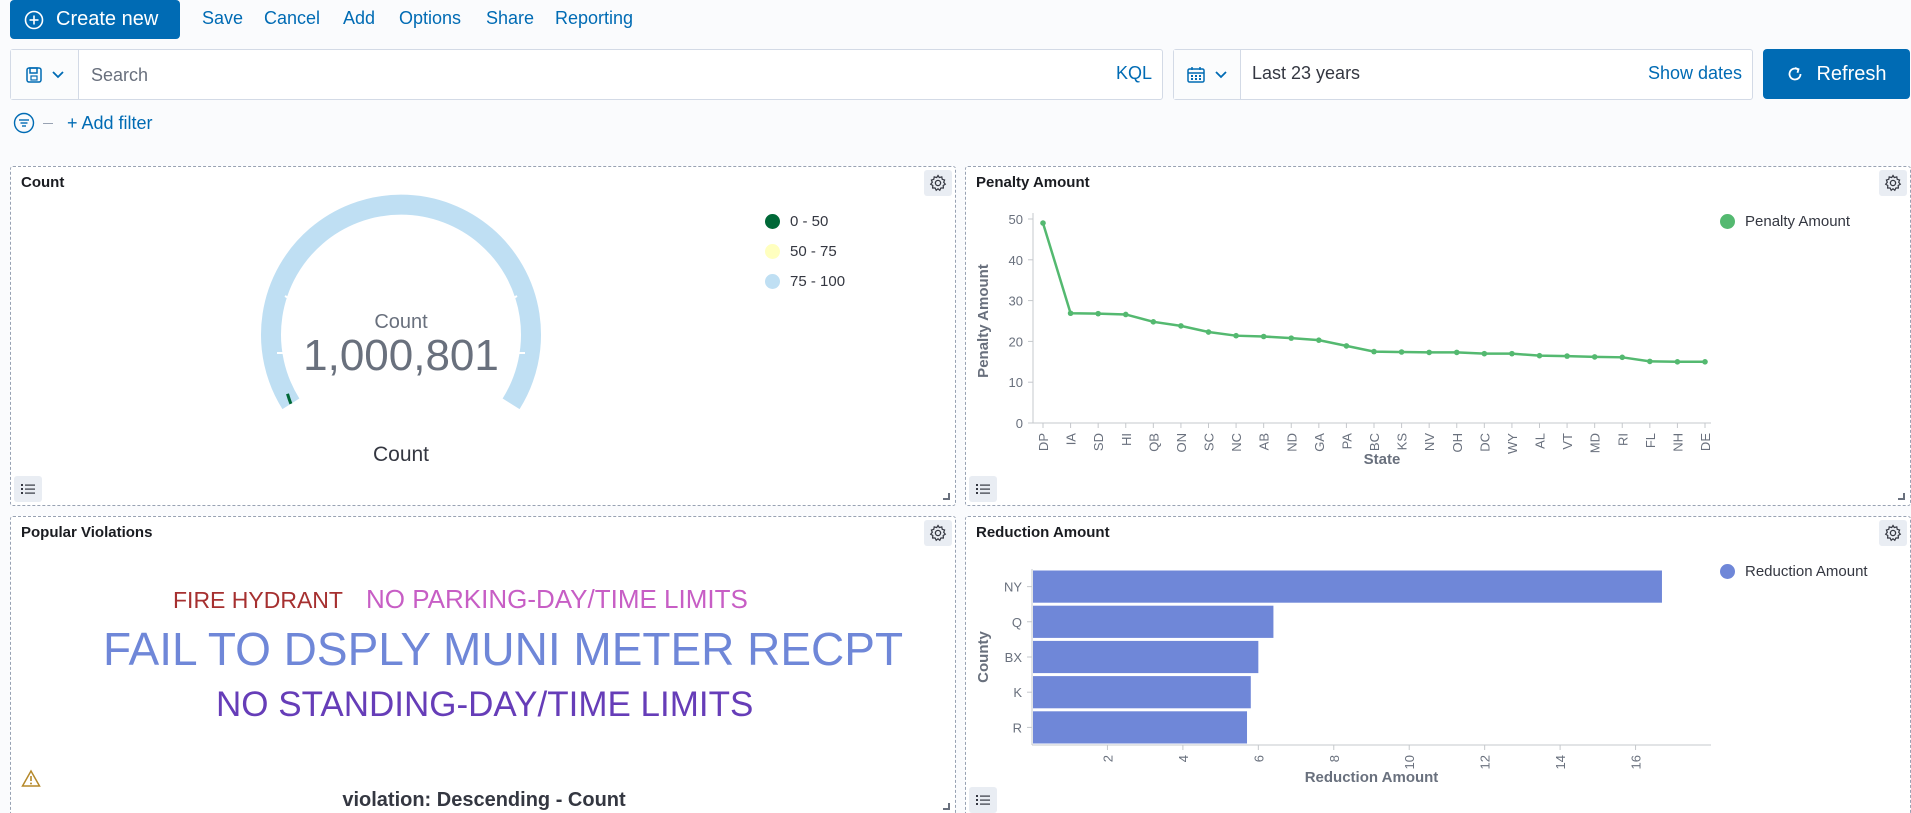 The image size is (1911, 813). What do you see at coordinates (541, 75) in the screenshot?
I see `search-input` at bounding box center [541, 75].